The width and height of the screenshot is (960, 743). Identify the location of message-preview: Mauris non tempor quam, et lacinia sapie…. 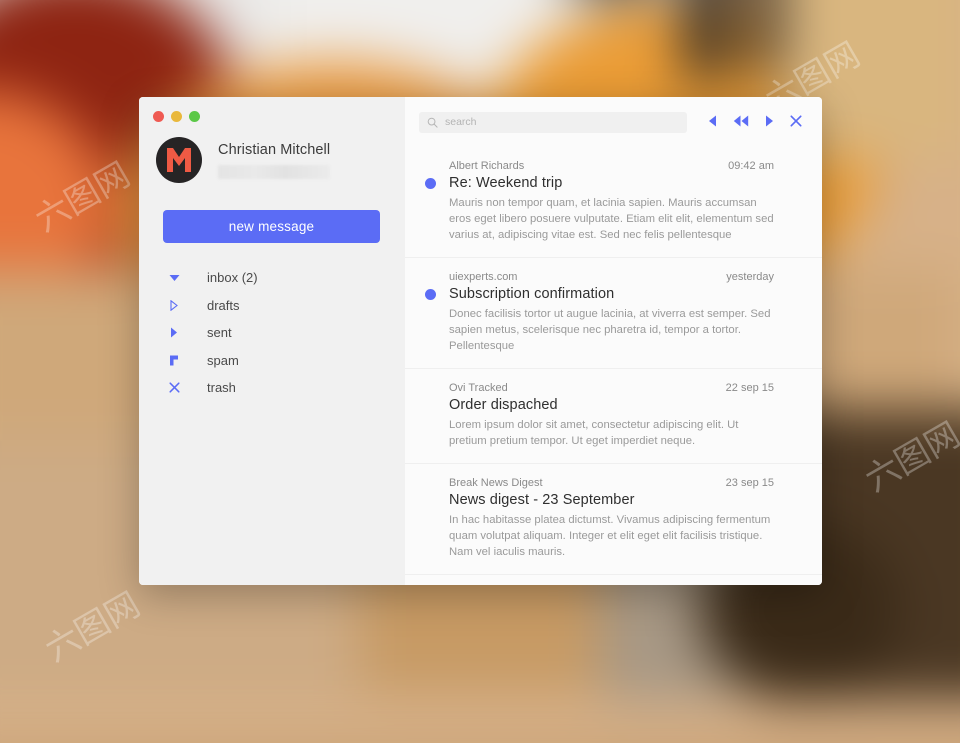
(611, 219).